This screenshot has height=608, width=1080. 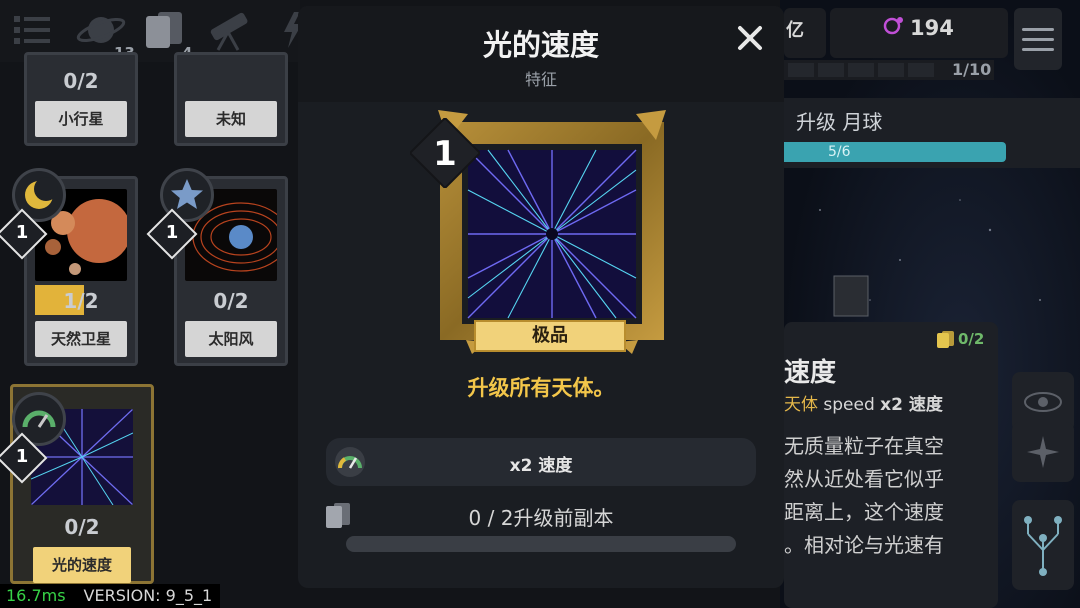 What do you see at coordinates (231, 339) in the screenshot?
I see `card-label: 太阳风` at bounding box center [231, 339].